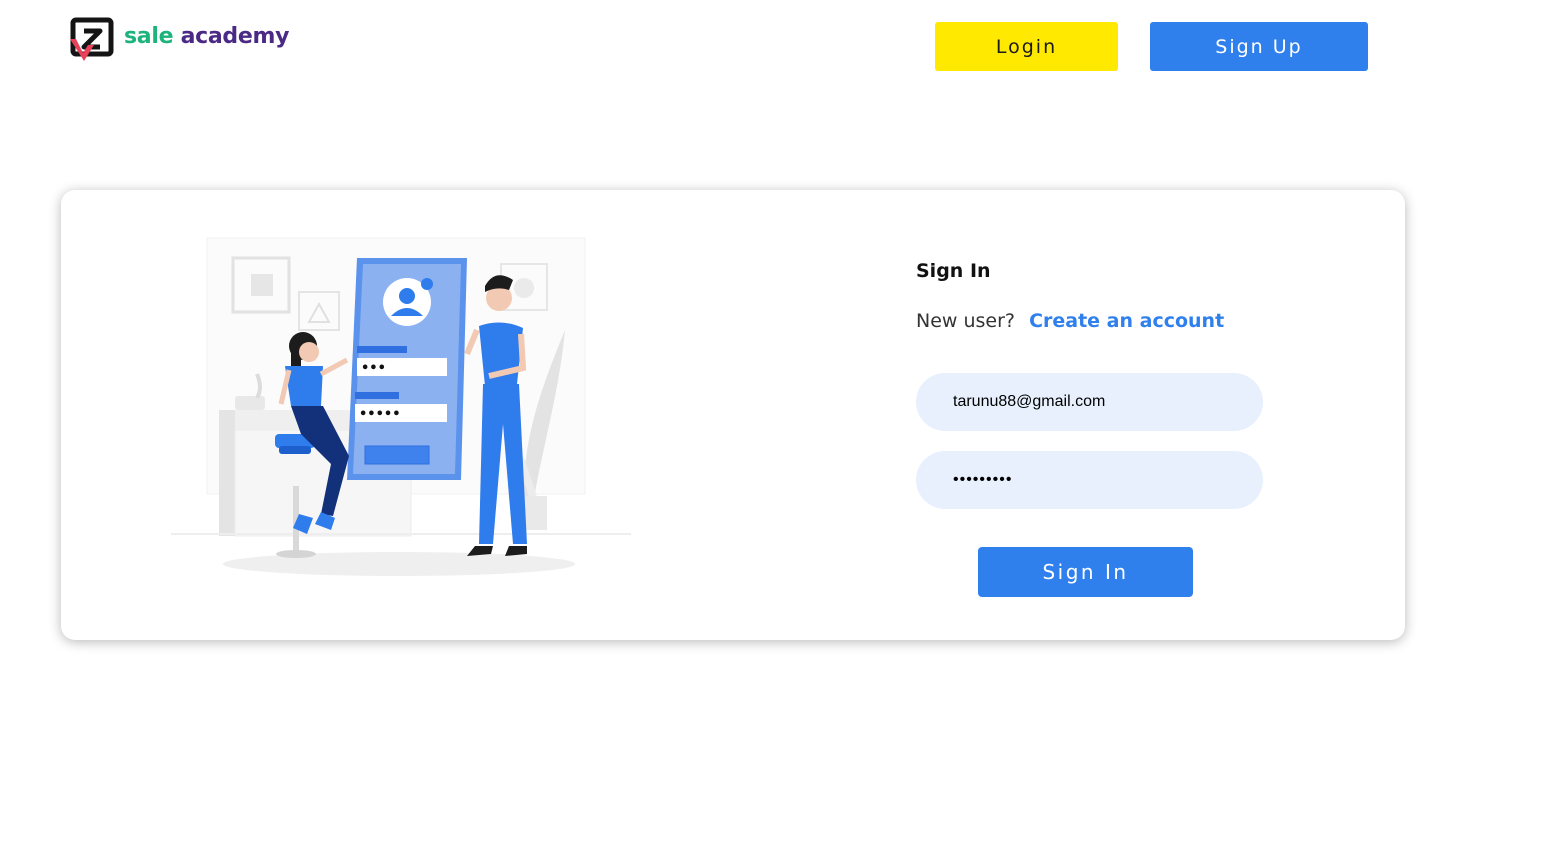 This screenshot has height=848, width=1552. What do you see at coordinates (1259, 46) in the screenshot?
I see `signup-button: Sign Up` at bounding box center [1259, 46].